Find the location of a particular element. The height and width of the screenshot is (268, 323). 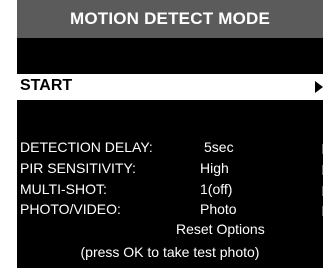

setting-row-multi-shot: MULTI-SHOT: 1(off) is located at coordinates (170, 191).